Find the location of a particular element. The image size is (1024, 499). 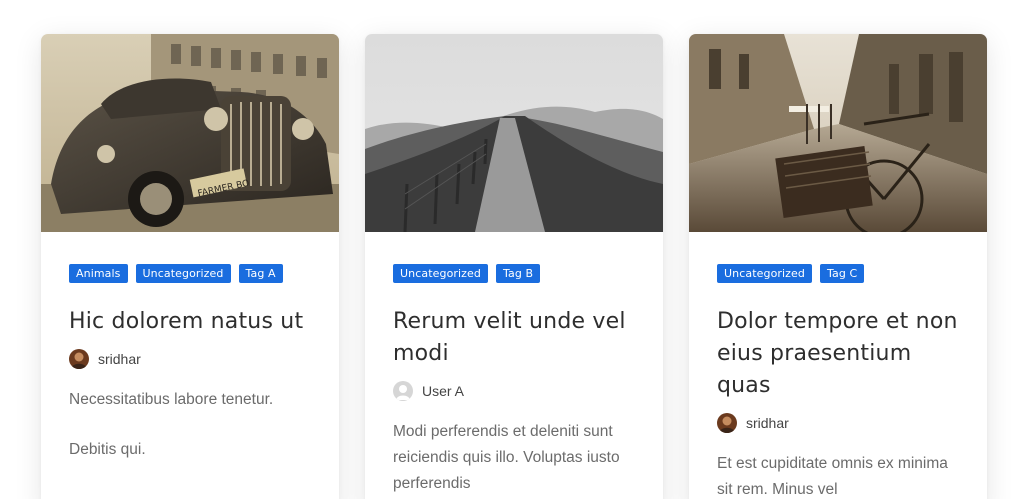

post-tags: Uncategorized Tag C is located at coordinates (838, 273).